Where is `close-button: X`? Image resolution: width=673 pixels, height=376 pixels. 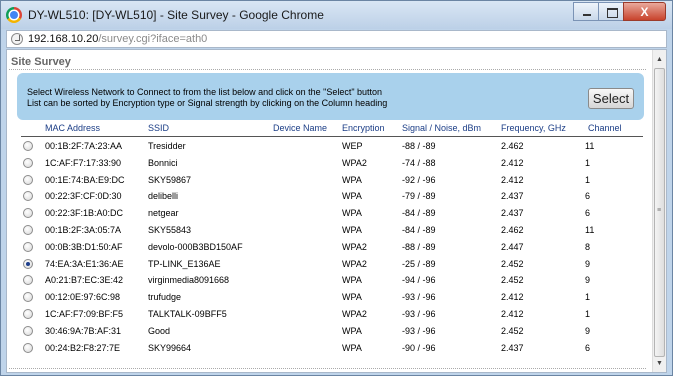
close-button: X is located at coordinates (644, 11).